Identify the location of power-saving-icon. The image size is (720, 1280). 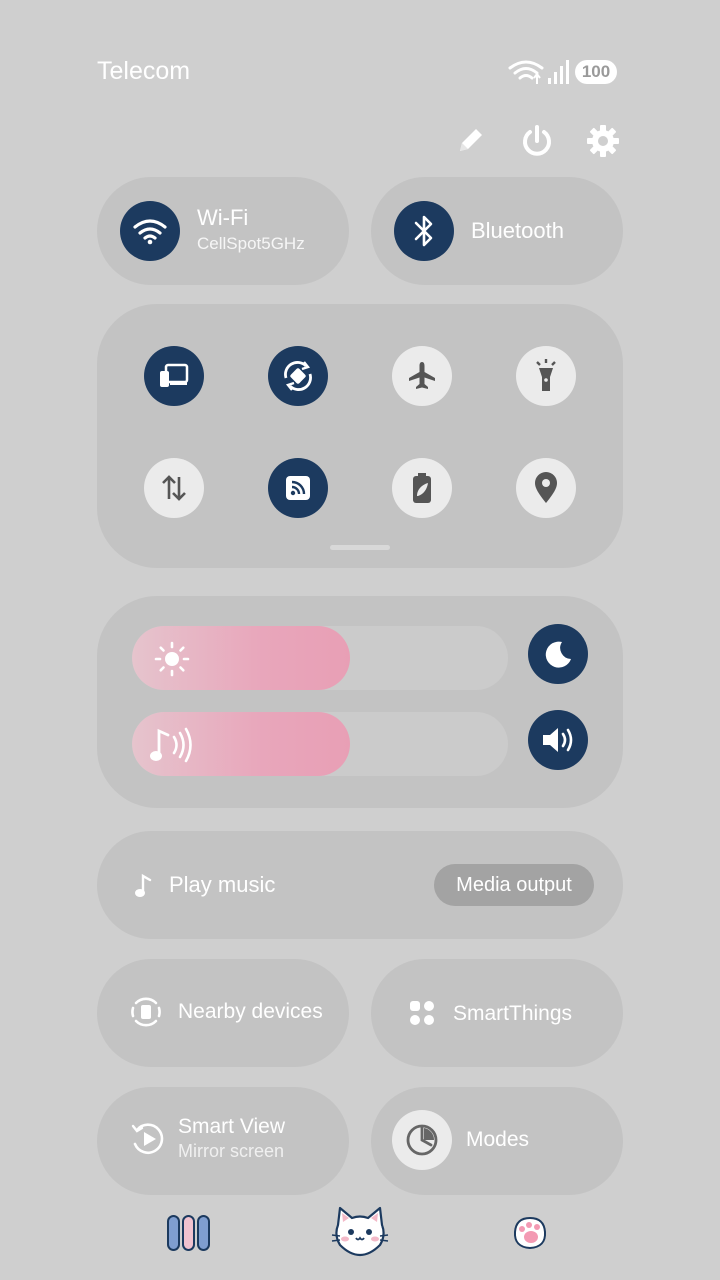
(422, 488).